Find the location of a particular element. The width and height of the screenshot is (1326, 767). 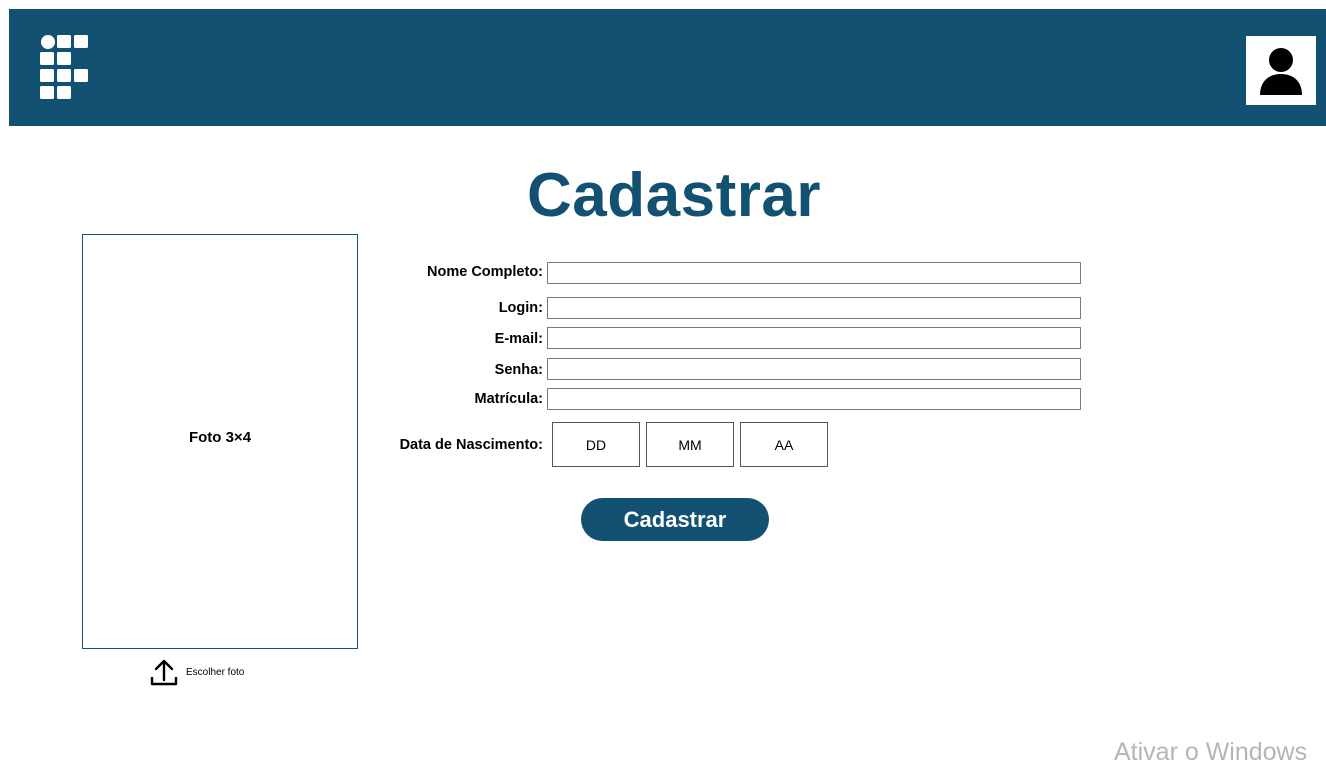

email-input is located at coordinates (814, 338).